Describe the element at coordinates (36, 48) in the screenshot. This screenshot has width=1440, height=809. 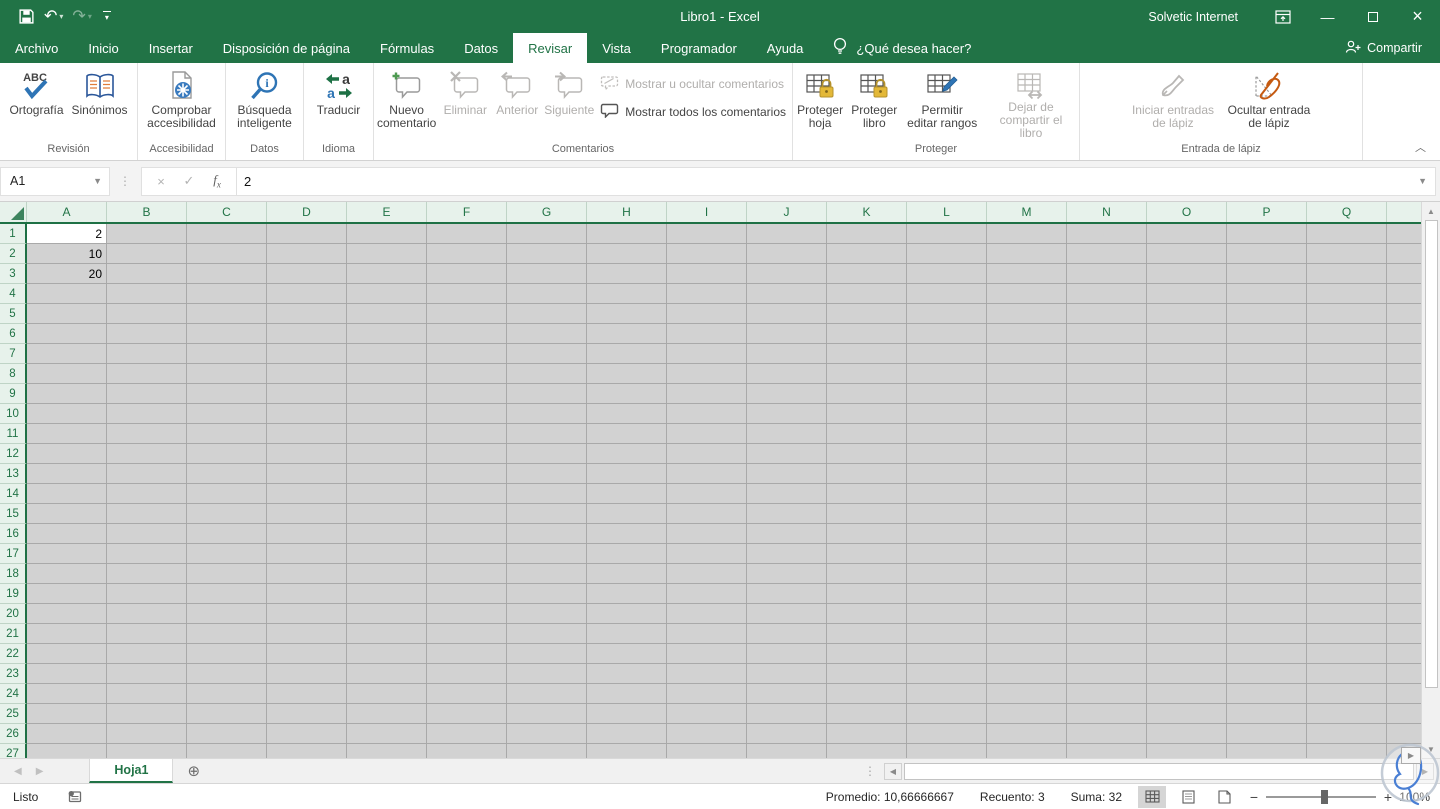
I see `tab-archivo: Archivo` at that location.